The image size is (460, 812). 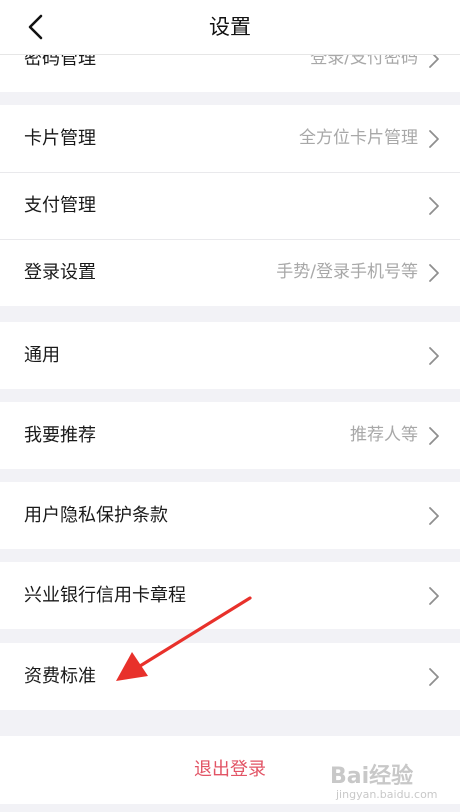 I want to click on row-value: 推荐人等, so click(x=384, y=435).